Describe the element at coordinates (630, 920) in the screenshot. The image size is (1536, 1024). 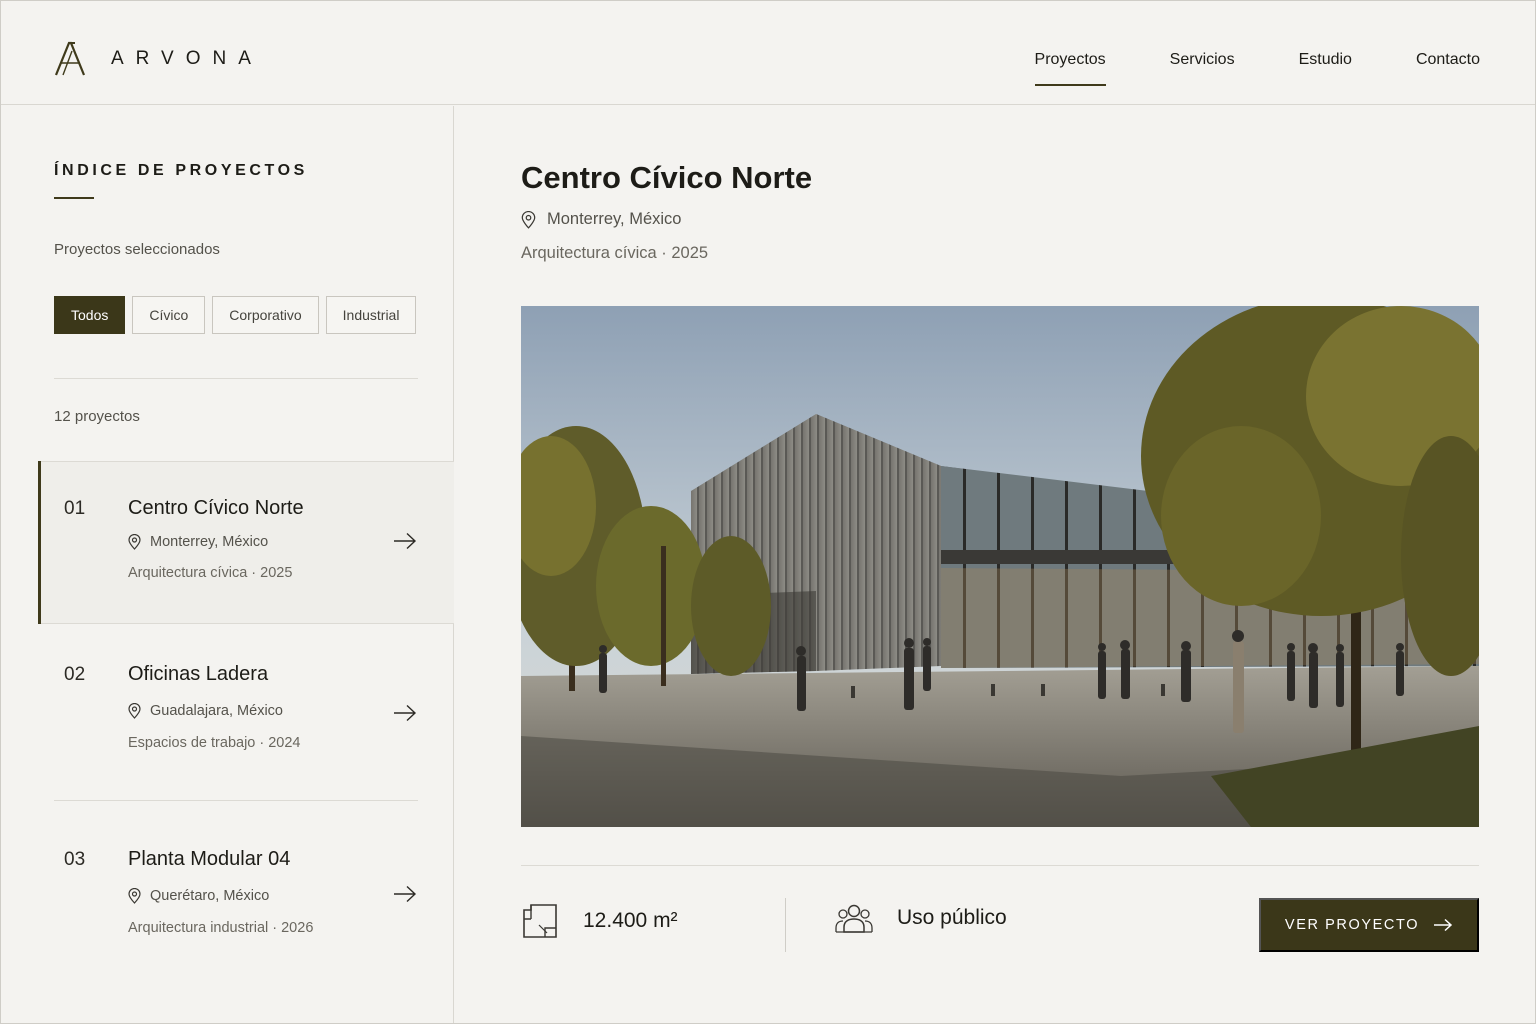
I see `area-value: 12.400 m²` at that location.